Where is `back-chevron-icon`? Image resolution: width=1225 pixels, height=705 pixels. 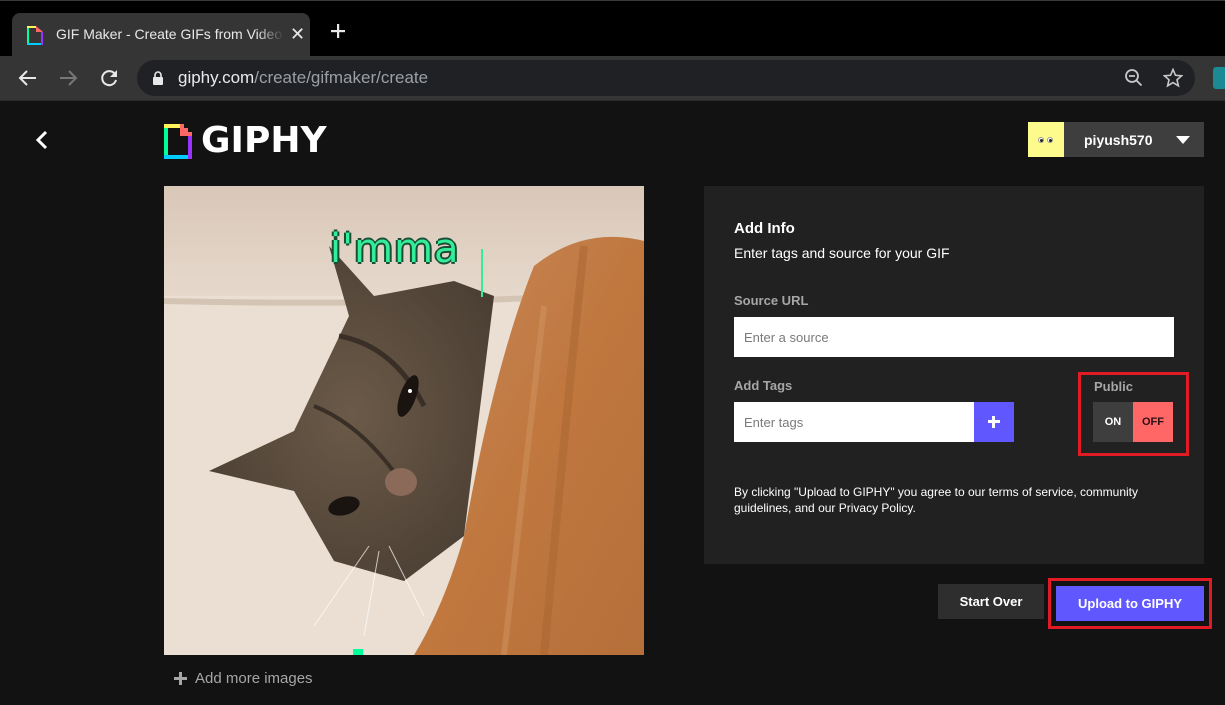 back-chevron-icon is located at coordinates (42, 140).